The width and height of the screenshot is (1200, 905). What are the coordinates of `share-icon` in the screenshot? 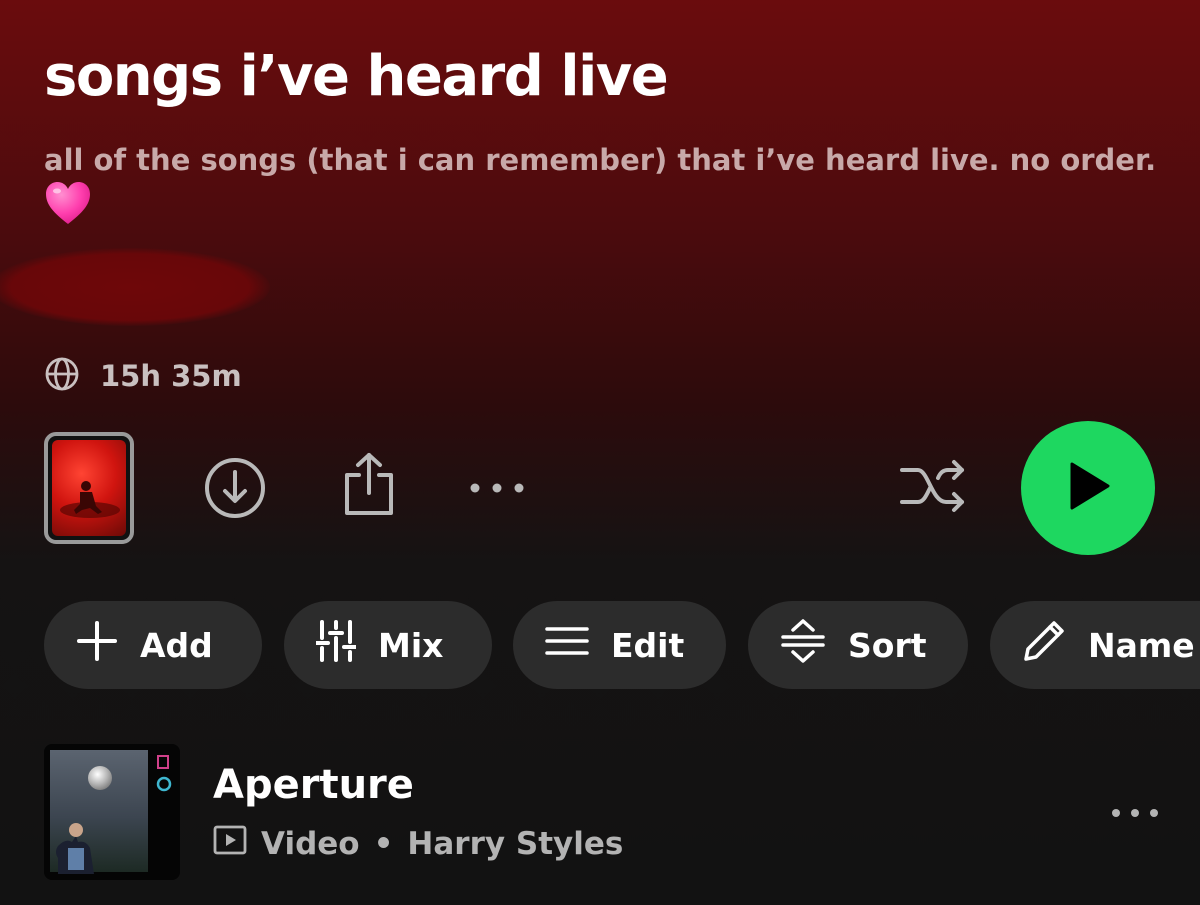 It's located at (369, 486).